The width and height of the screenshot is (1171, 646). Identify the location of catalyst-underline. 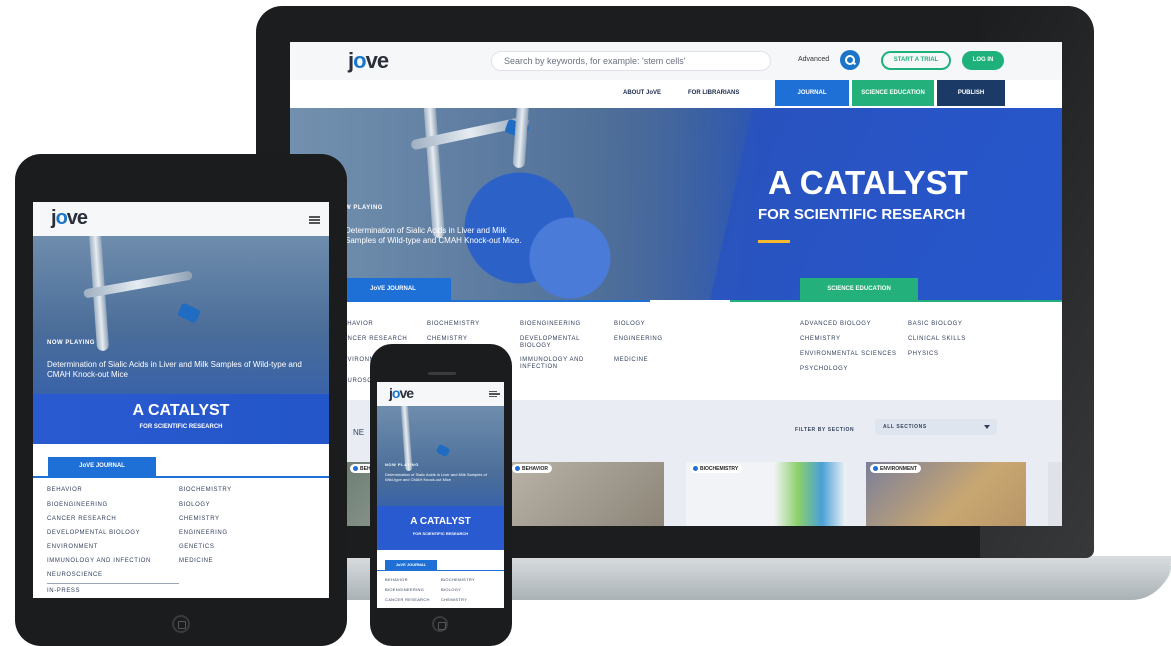
(774, 241).